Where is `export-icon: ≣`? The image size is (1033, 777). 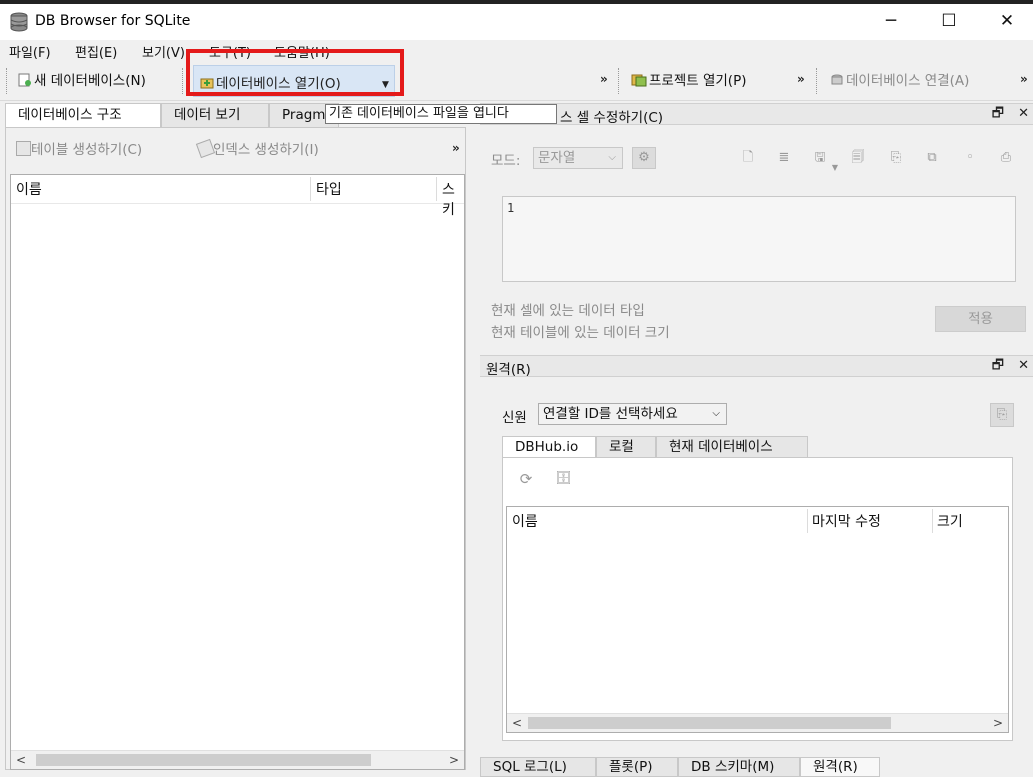 export-icon: ≣ is located at coordinates (784, 158).